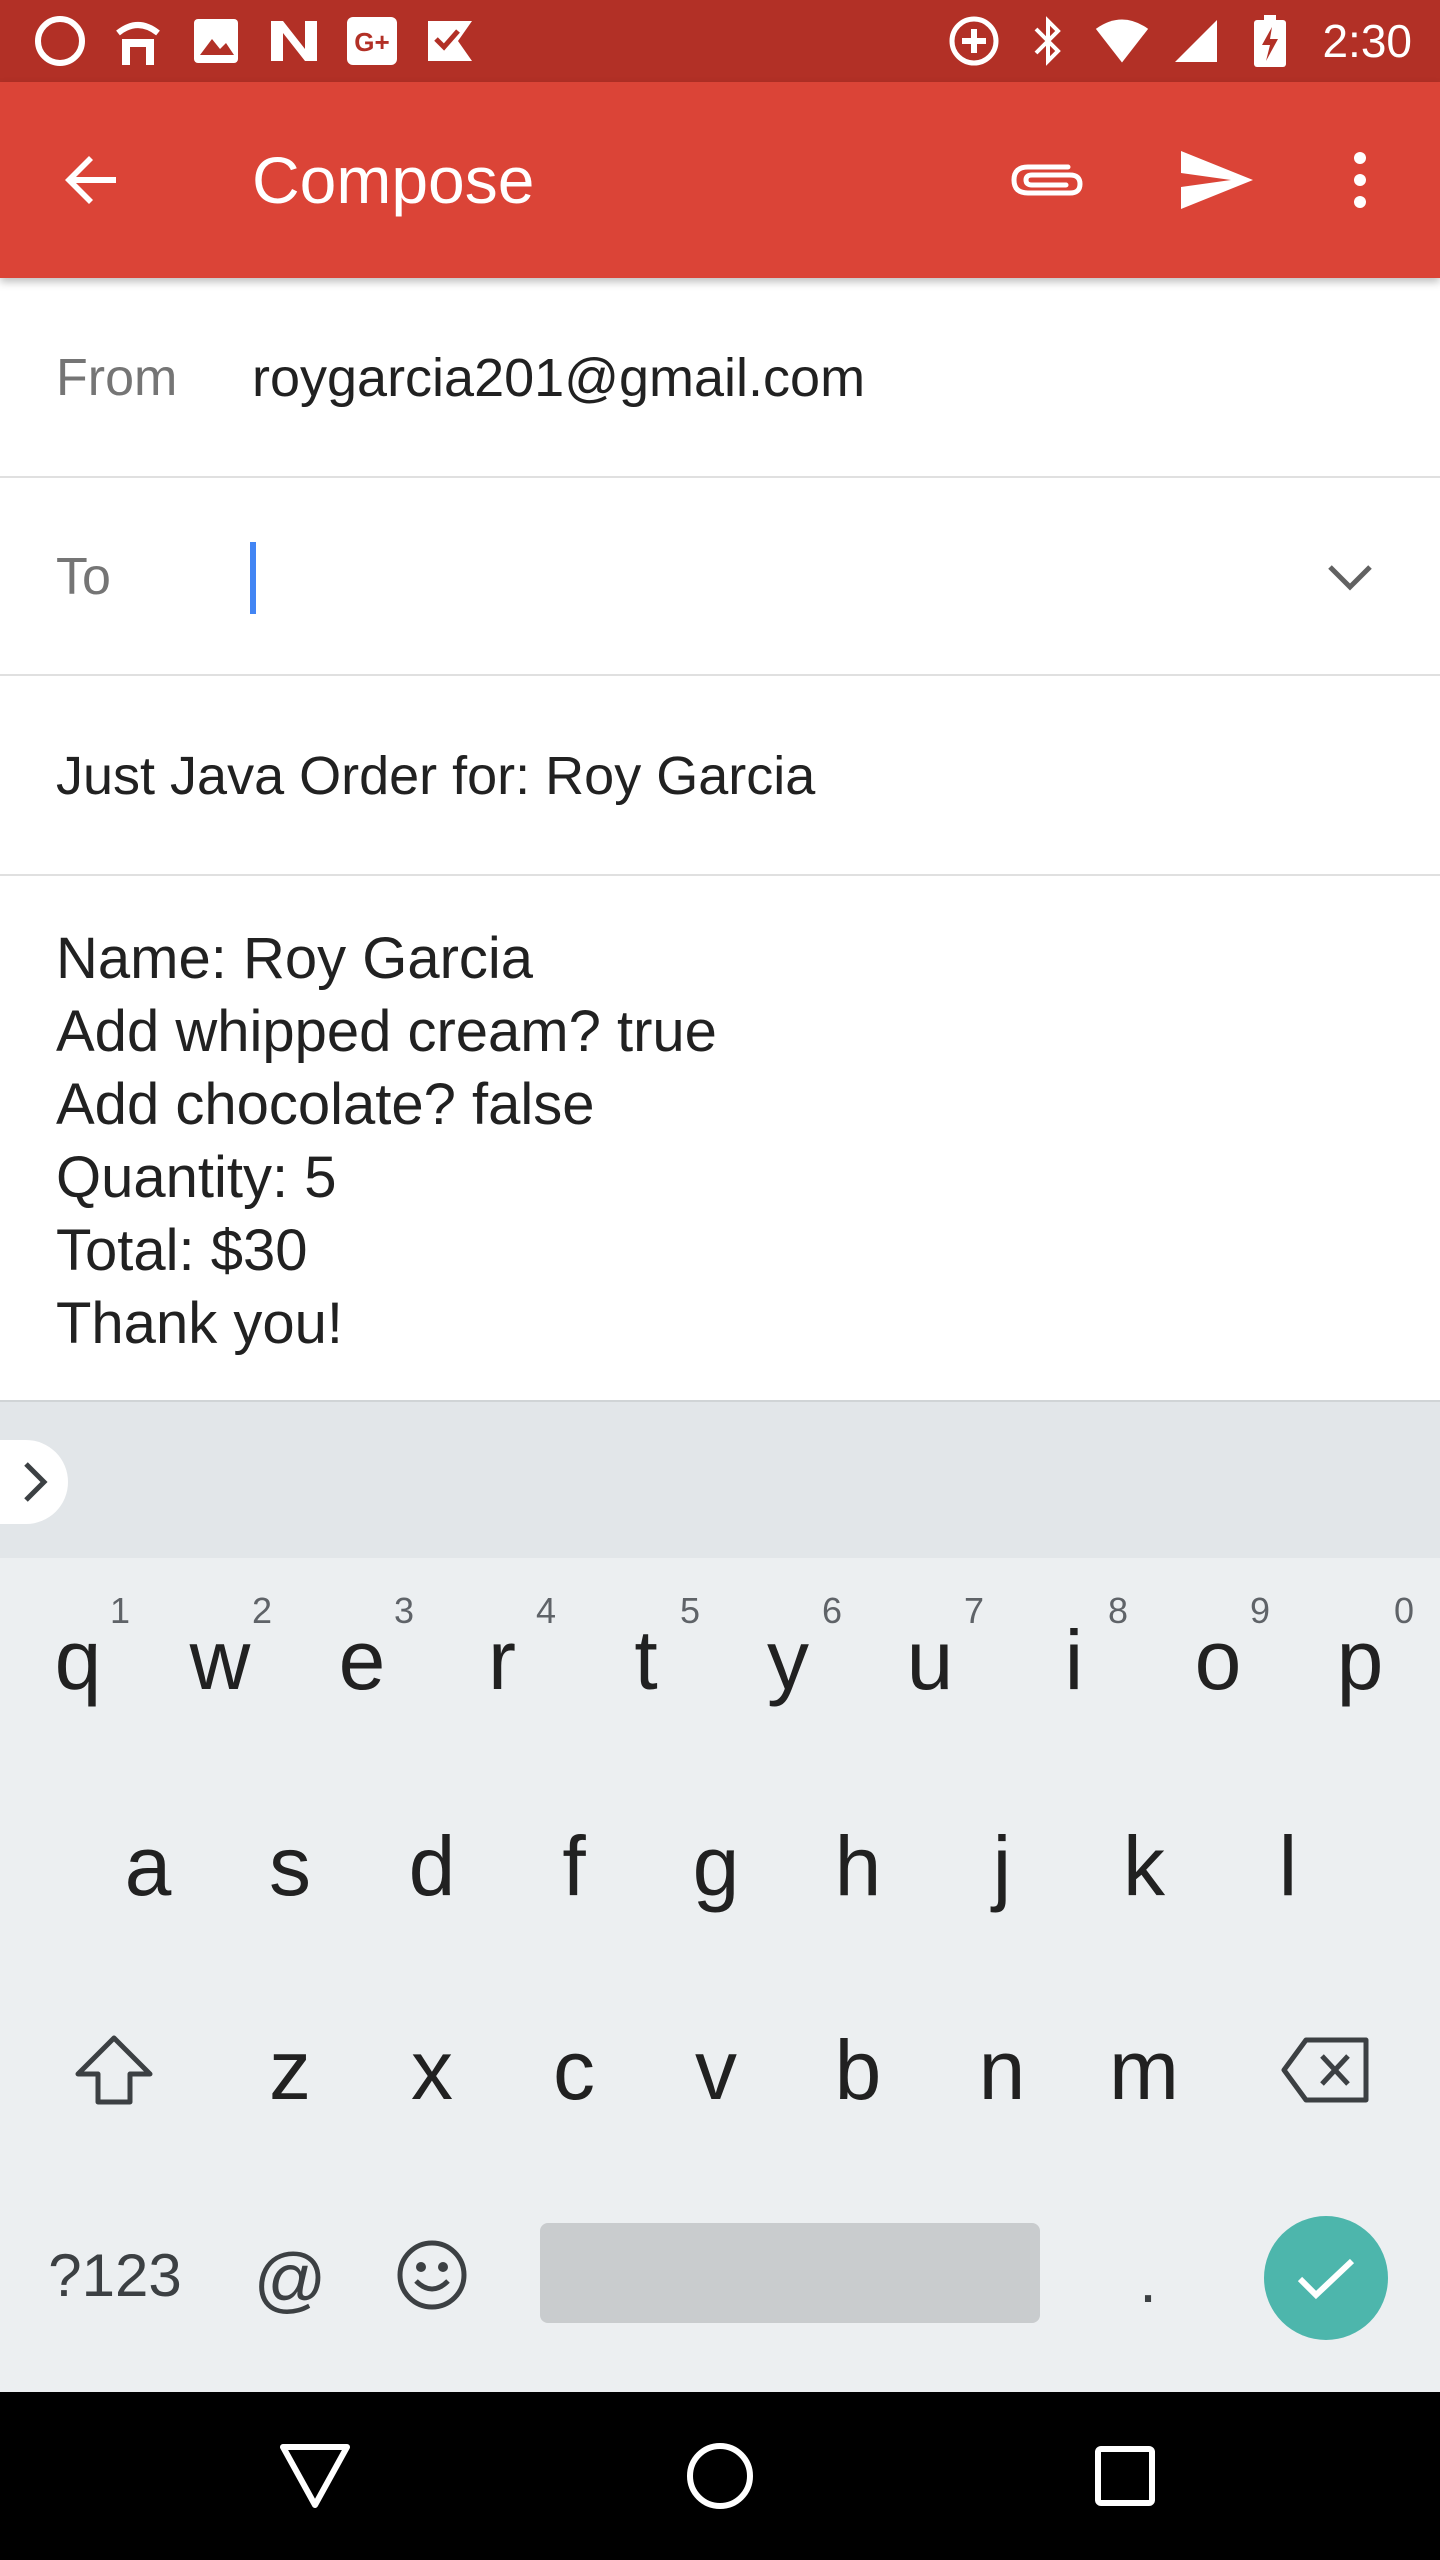 This screenshot has height=2560, width=1440. Describe the element at coordinates (1122, 41) in the screenshot. I see `wifi-icon` at that location.